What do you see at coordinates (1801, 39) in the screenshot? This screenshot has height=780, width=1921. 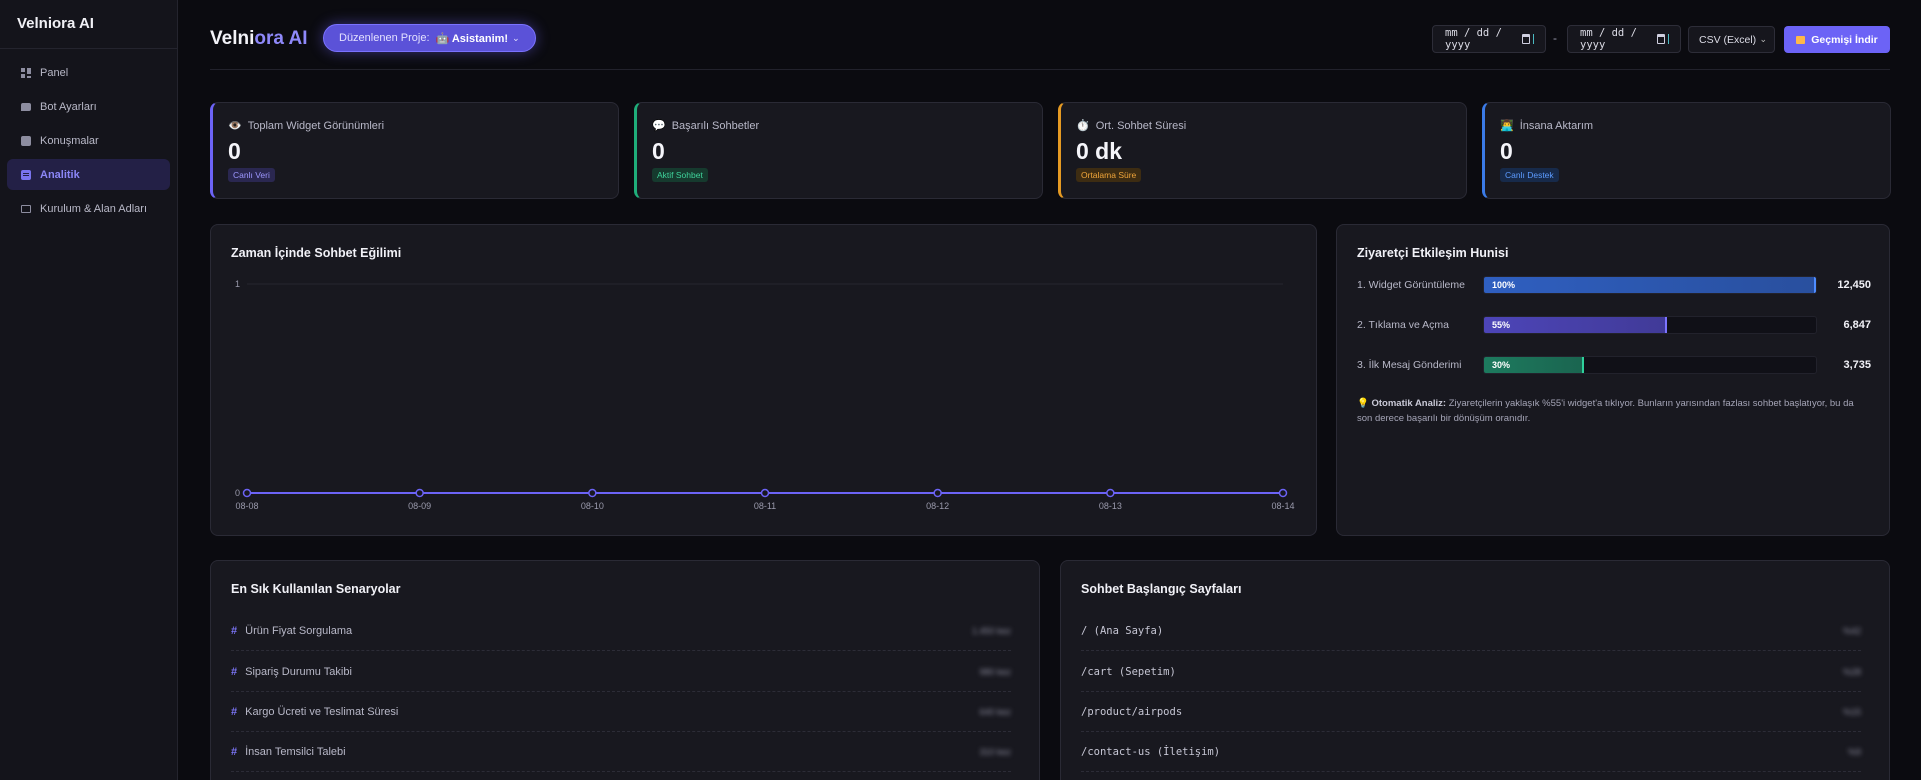 I see `inbox-icon` at bounding box center [1801, 39].